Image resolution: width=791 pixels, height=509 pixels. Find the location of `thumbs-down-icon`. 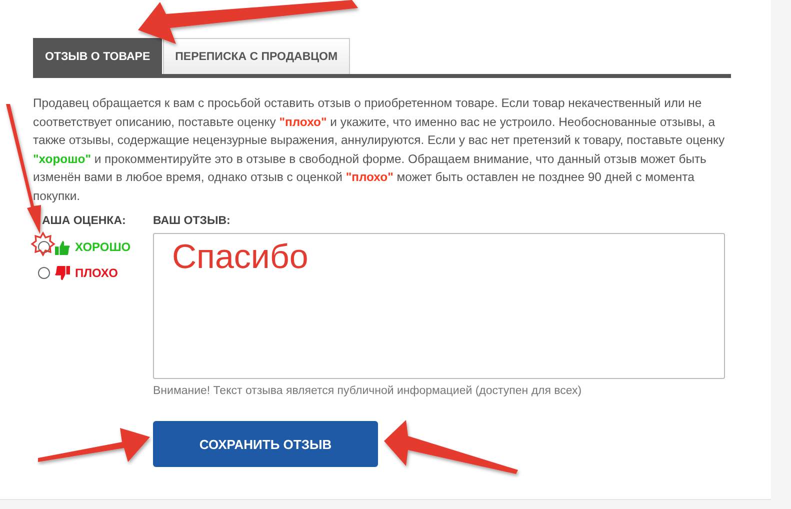

thumbs-down-icon is located at coordinates (62, 273).